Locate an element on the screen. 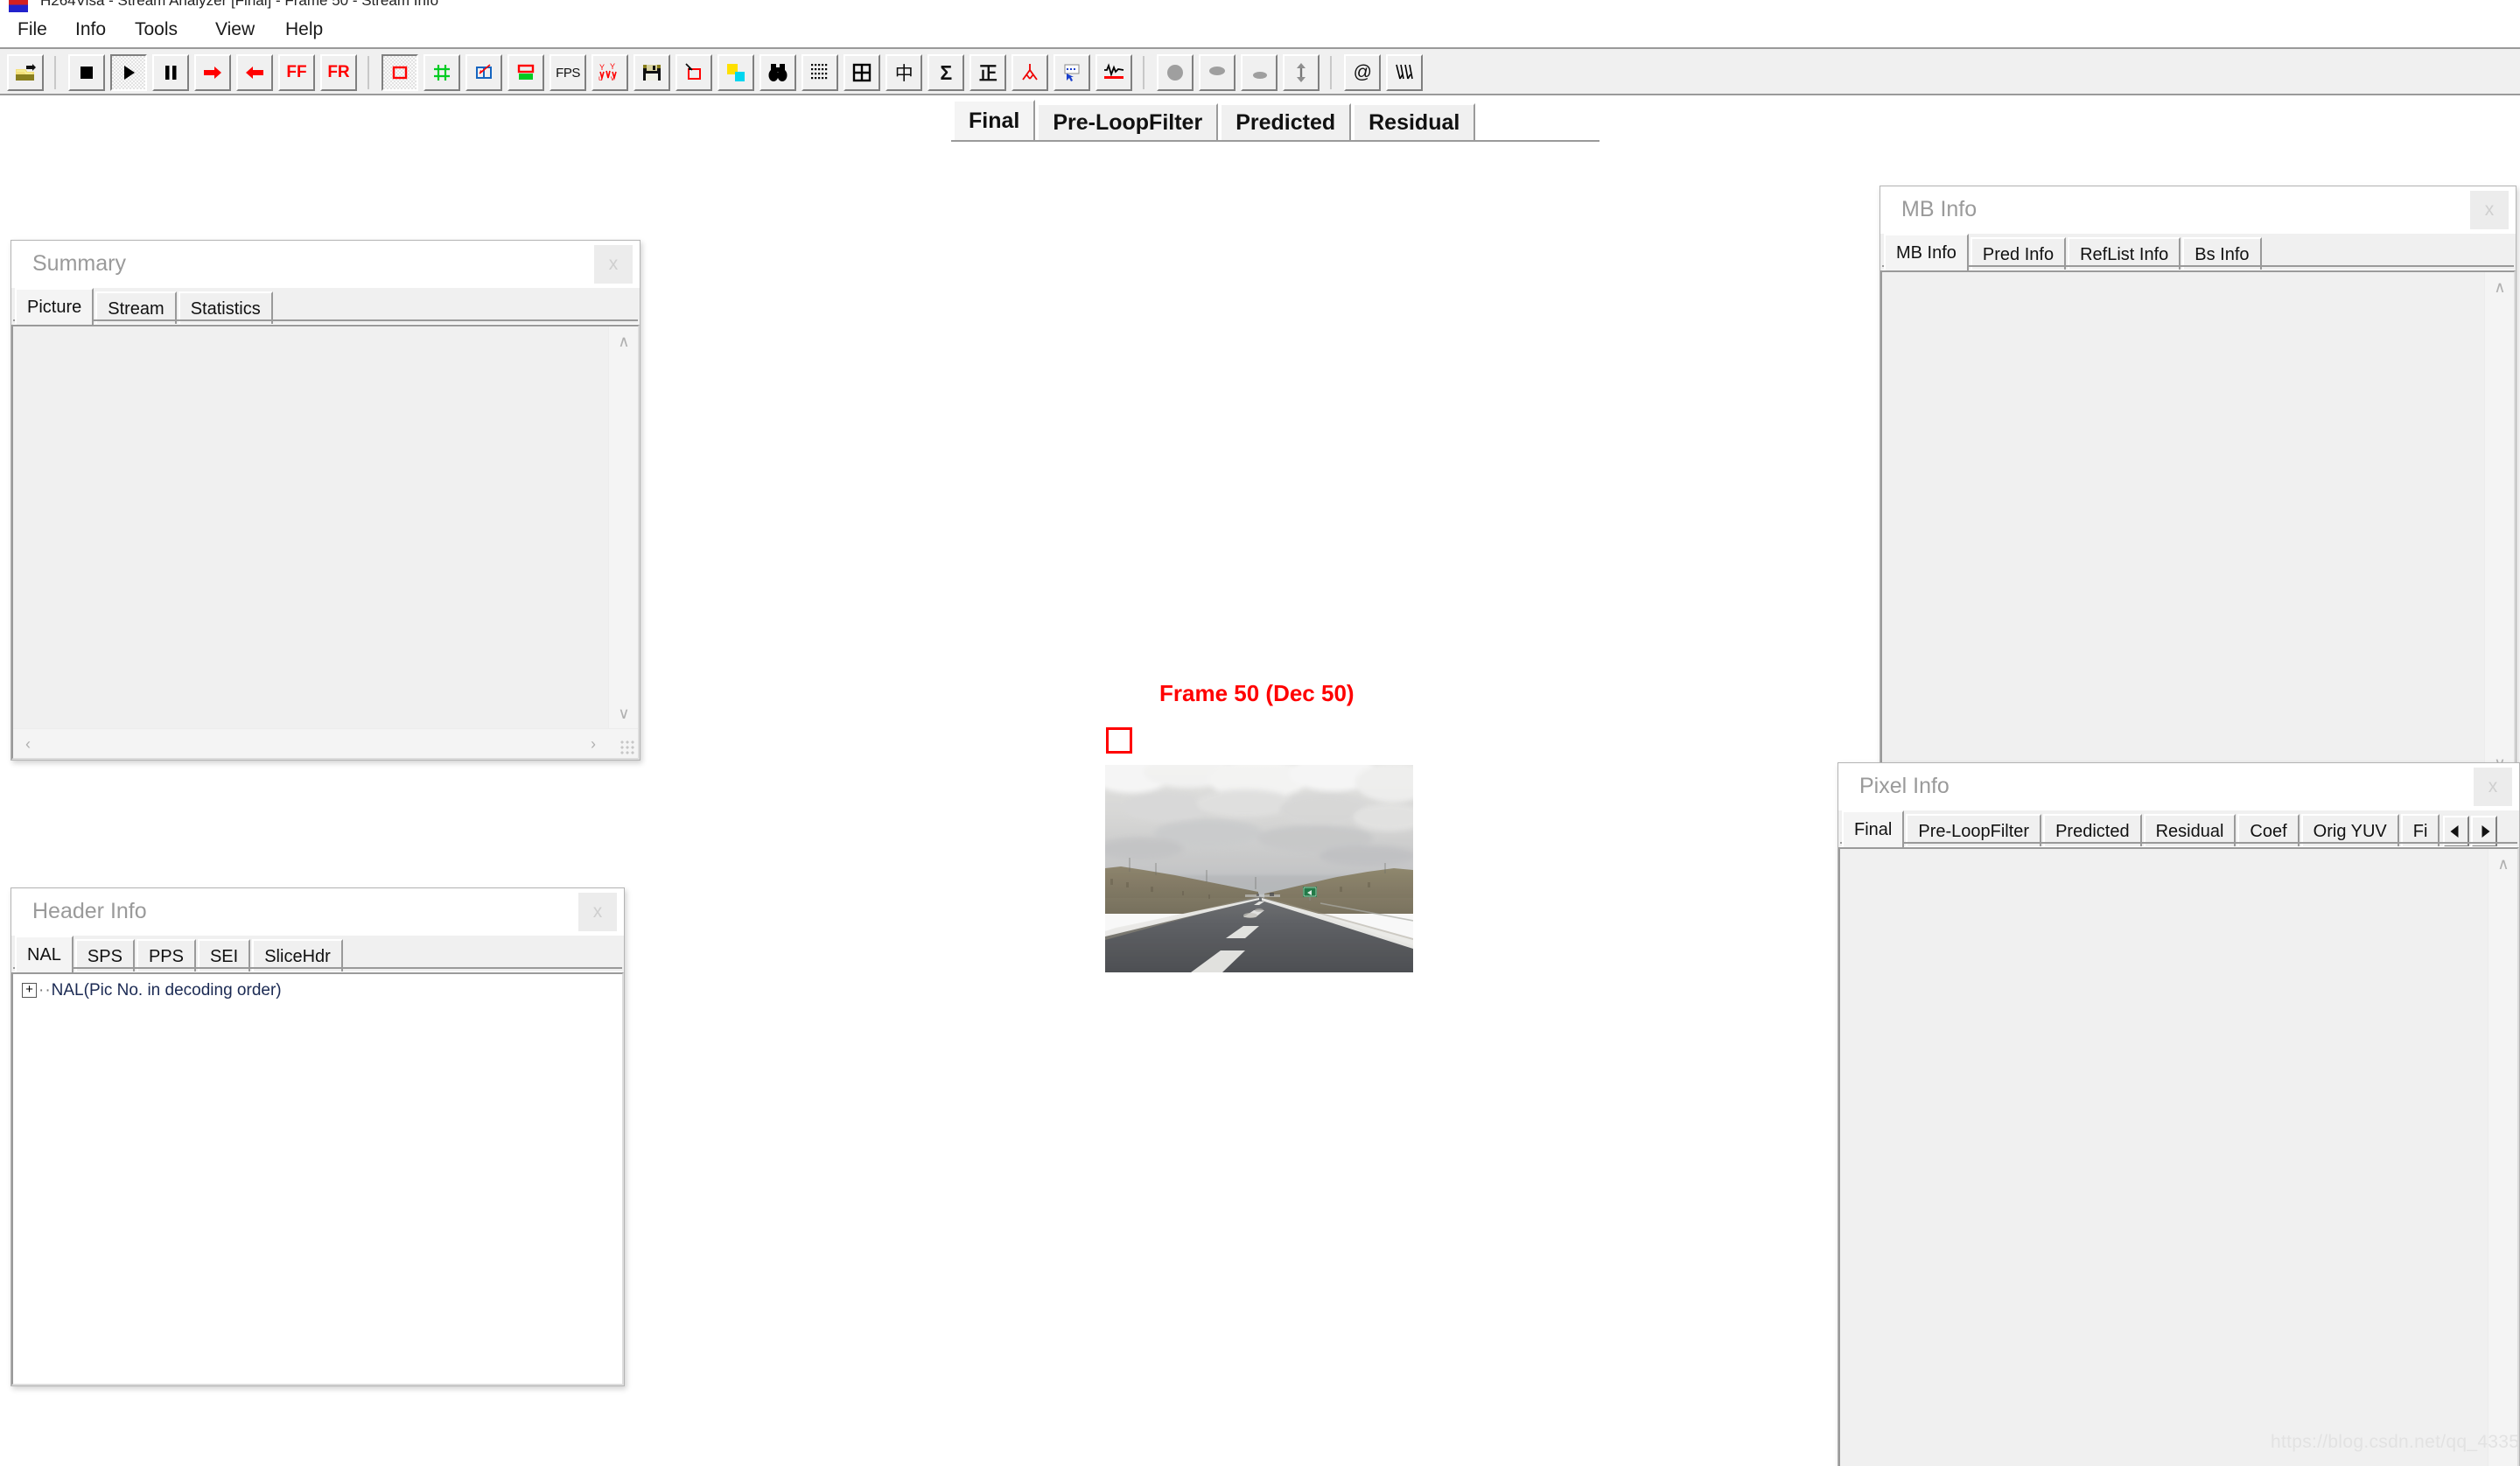 The width and height of the screenshot is (2520, 1466). w-glyph-button is located at coordinates (1404, 72).